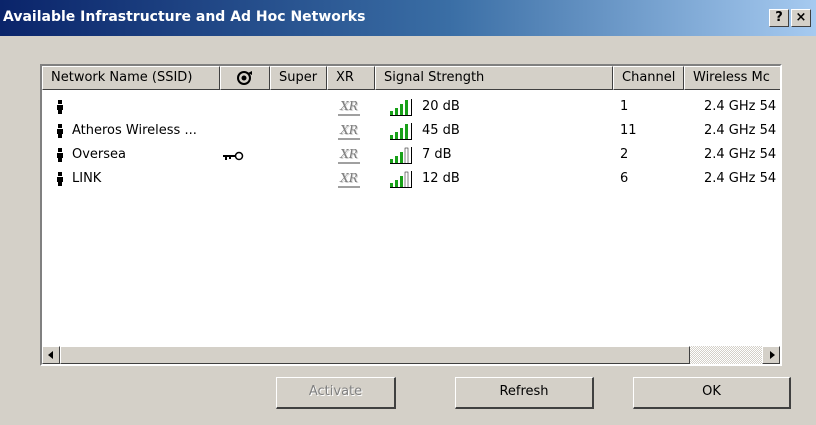 The width and height of the screenshot is (816, 425). I want to click on encryption-icon, so click(244, 78).